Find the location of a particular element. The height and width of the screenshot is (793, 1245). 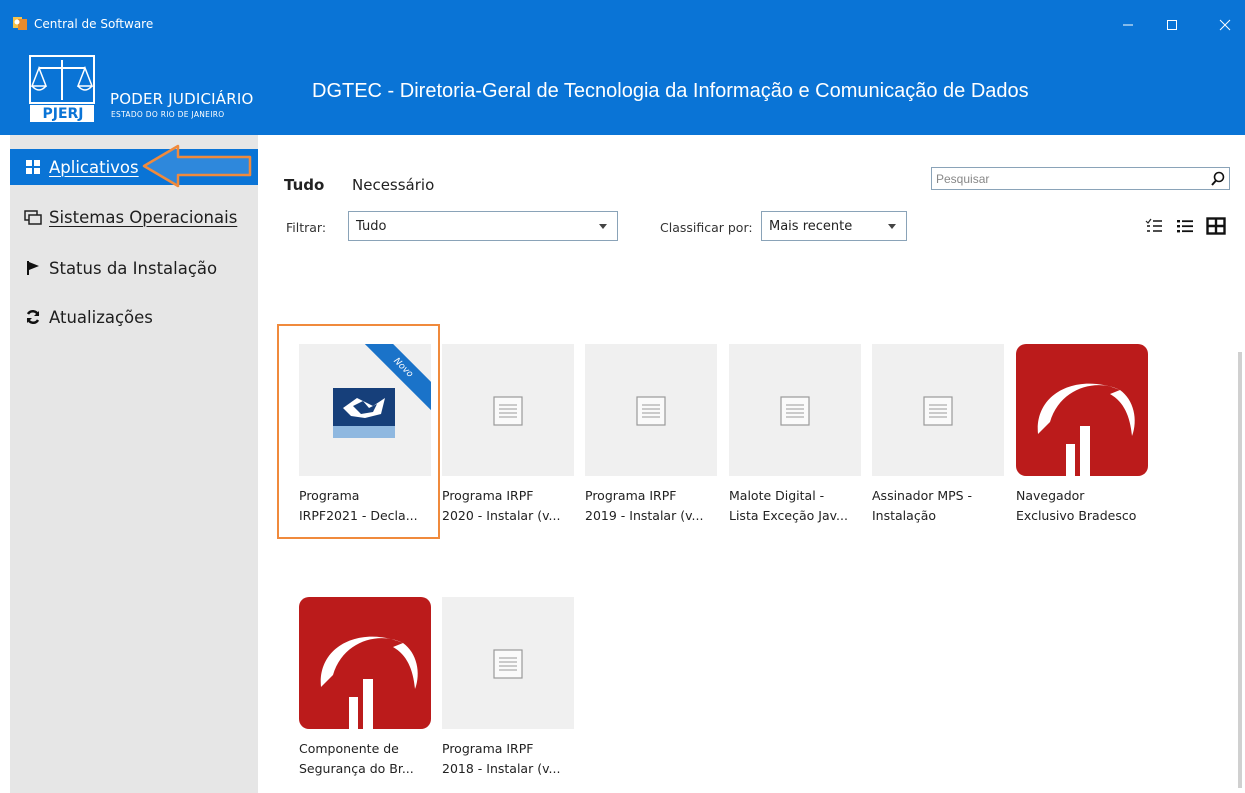

search-input is located at coordinates (1066, 179).